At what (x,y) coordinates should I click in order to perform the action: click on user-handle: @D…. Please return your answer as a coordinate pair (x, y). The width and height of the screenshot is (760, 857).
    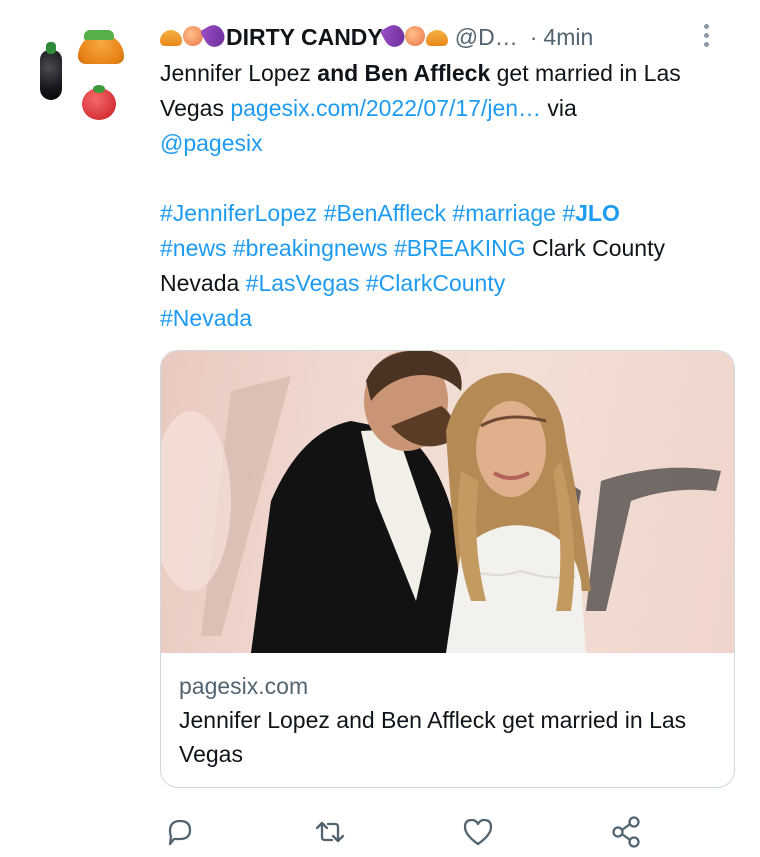
    Looking at the image, I should click on (486, 37).